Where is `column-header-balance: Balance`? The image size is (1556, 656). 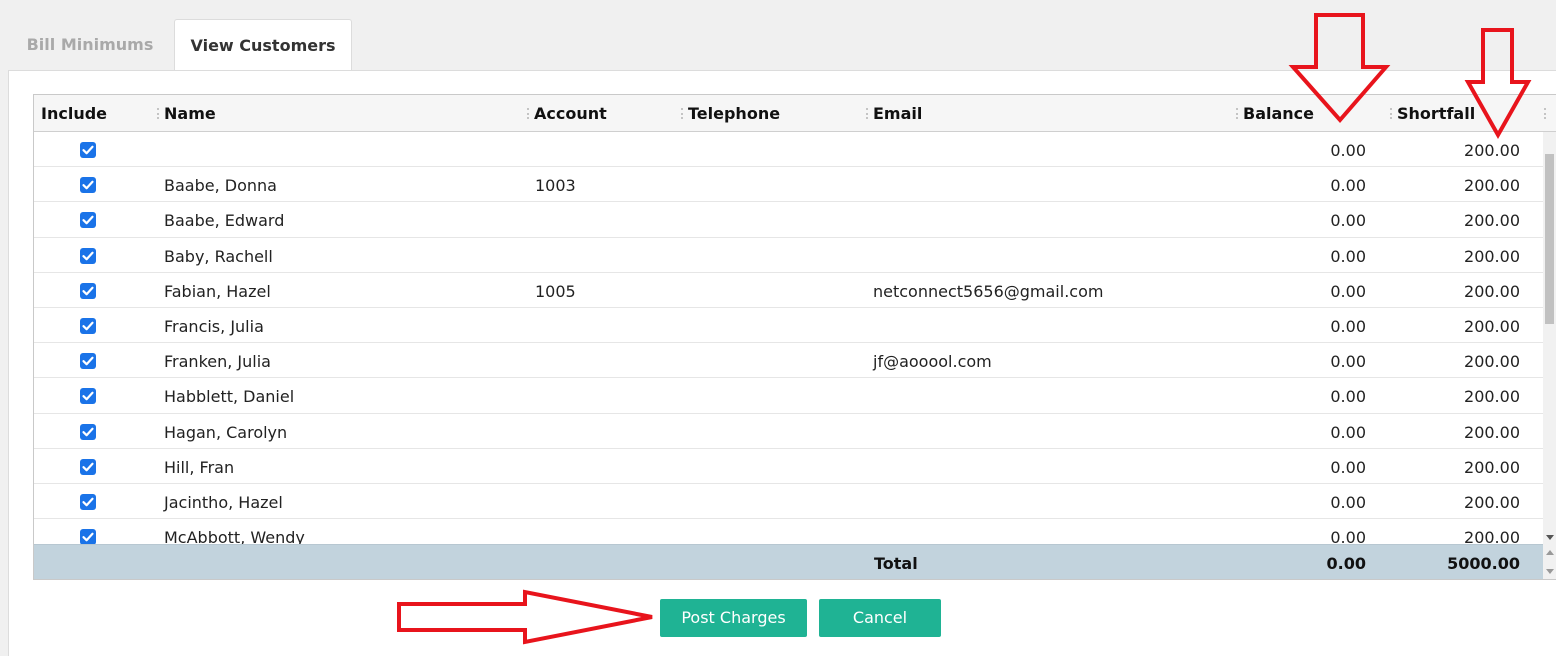 column-header-balance: Balance is located at coordinates (1278, 113).